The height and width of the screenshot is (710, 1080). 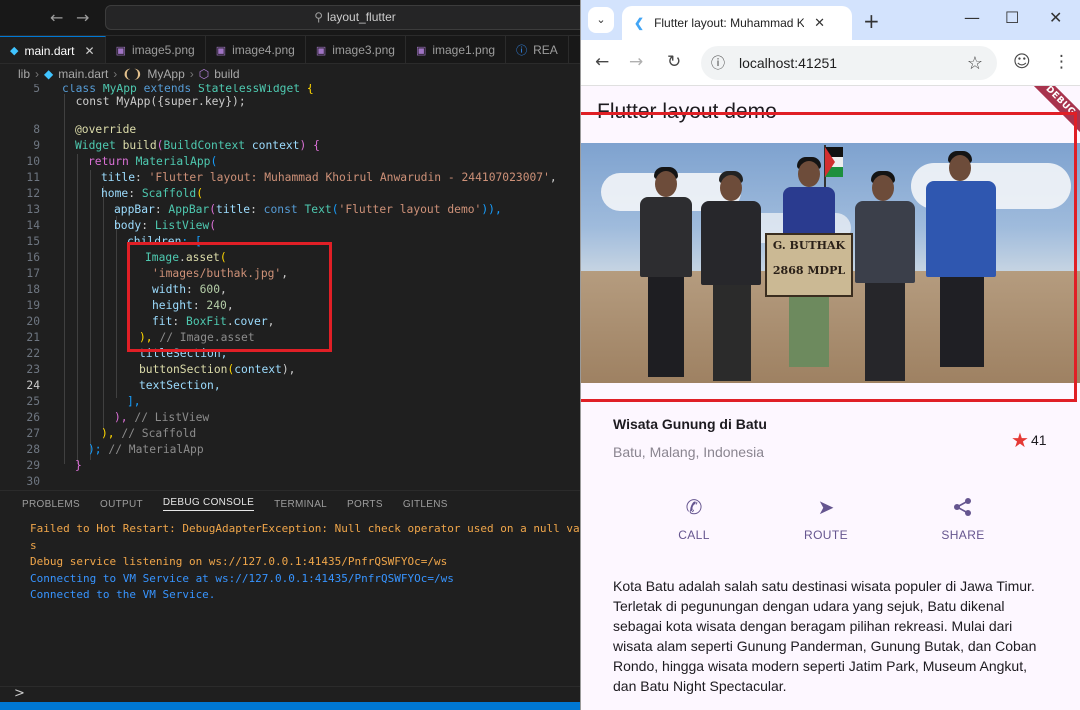 What do you see at coordinates (318, 209) in the screenshot?
I see `code-token: Text` at bounding box center [318, 209].